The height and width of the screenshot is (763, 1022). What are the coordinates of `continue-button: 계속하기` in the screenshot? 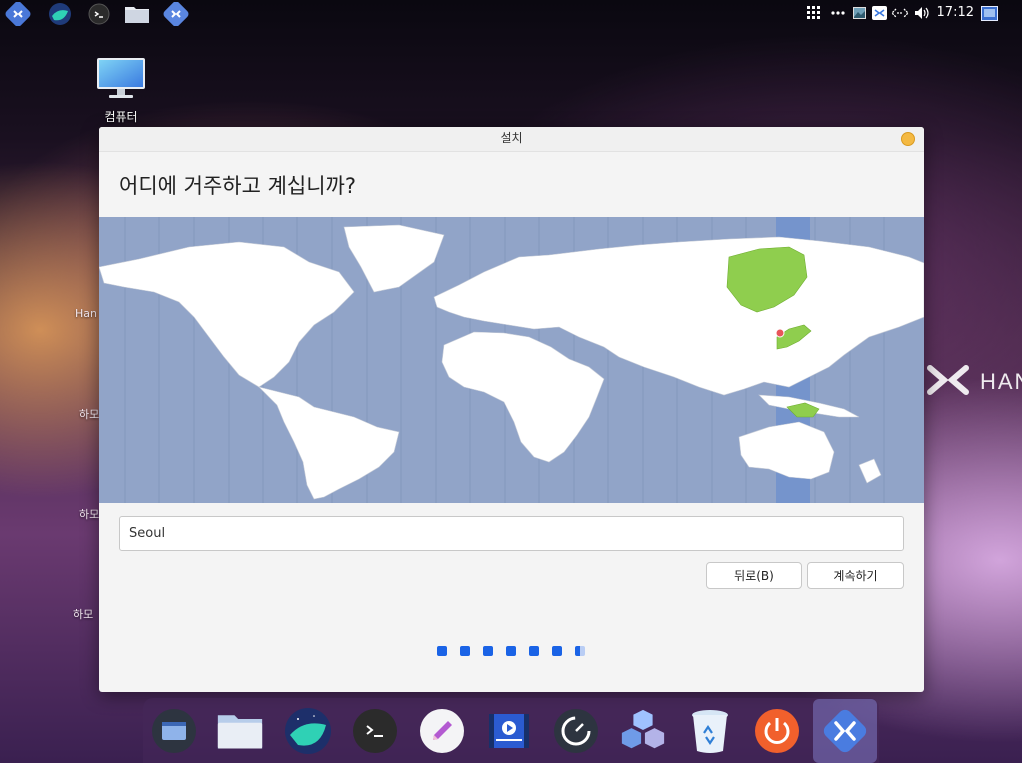 It's located at (855, 575).